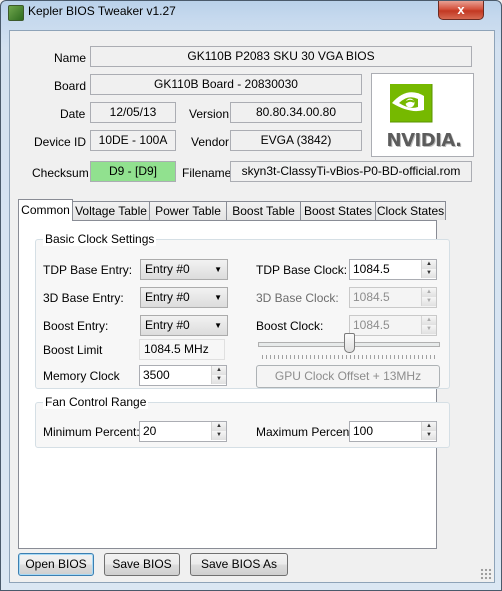 The height and width of the screenshot is (591, 502). Describe the element at coordinates (393, 325) in the screenshot. I see `boost-clock-stepper: 1084.5 ▲ ▼` at that location.